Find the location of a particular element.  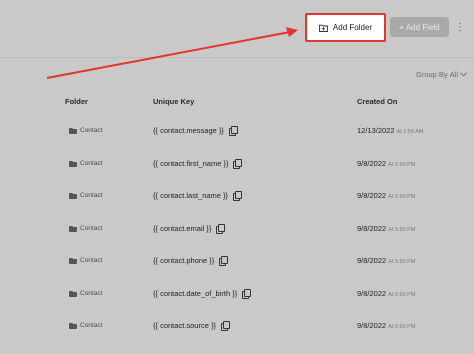

unique-key-text: {{ contact.first_name }} is located at coordinates (191, 163).